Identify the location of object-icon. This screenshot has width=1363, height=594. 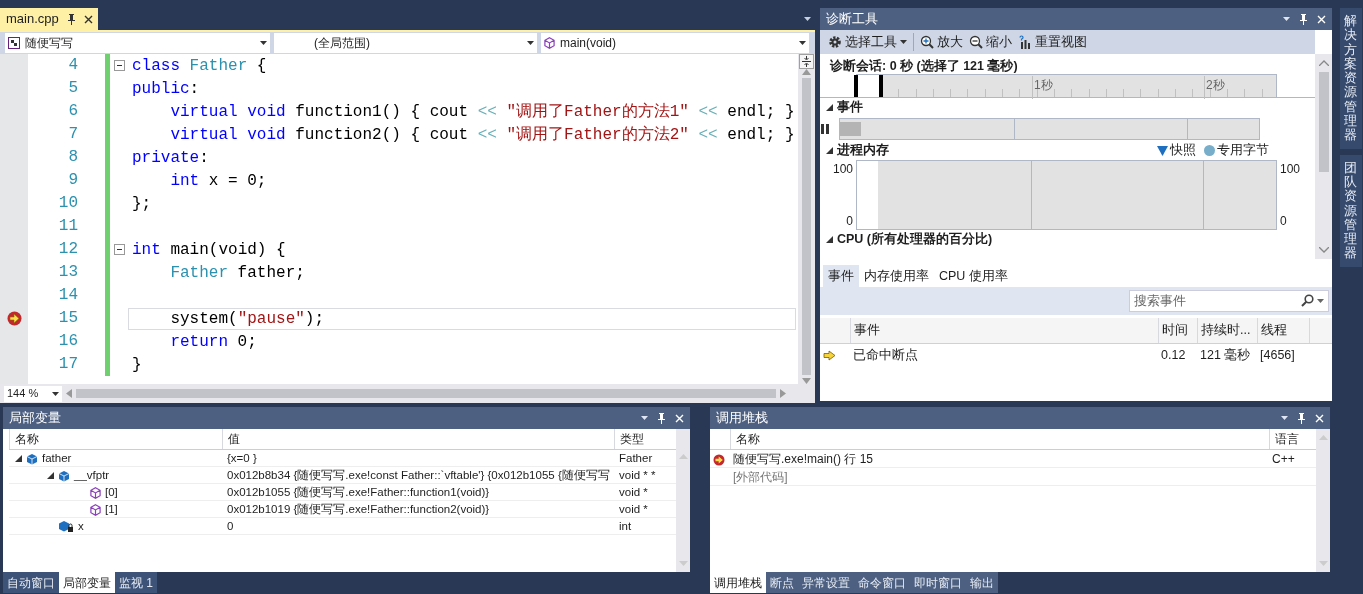
(64, 475).